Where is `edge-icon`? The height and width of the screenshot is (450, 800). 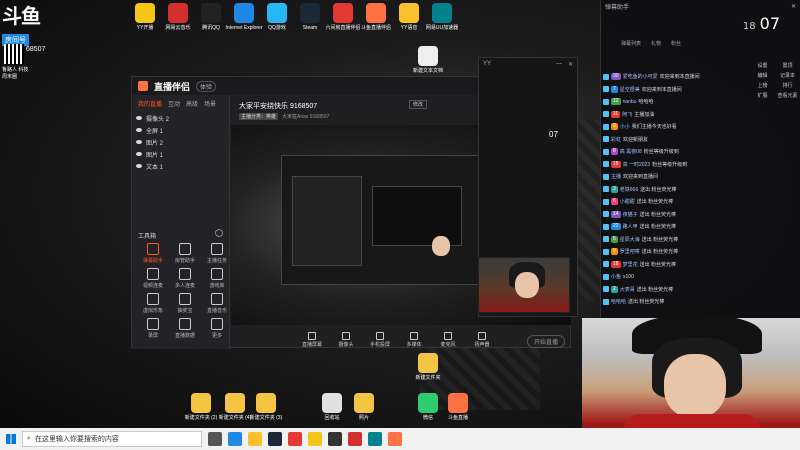 edge-icon is located at coordinates (235, 439).